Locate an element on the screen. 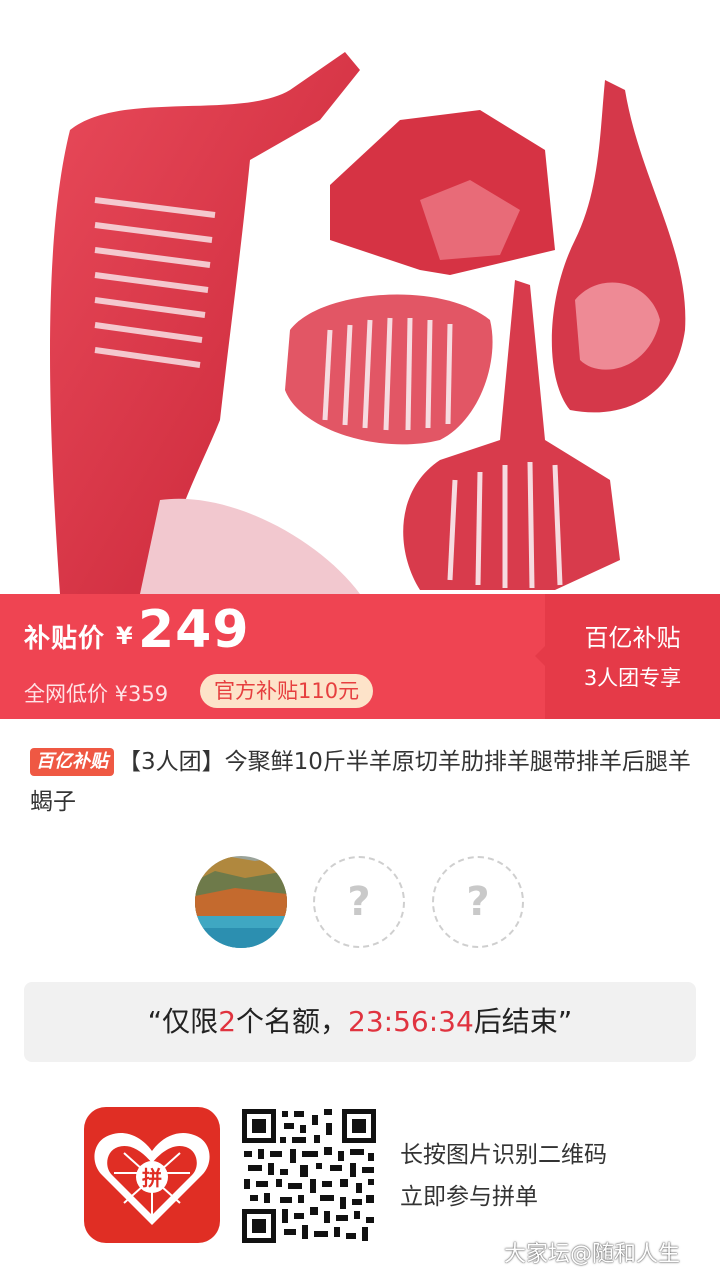 This screenshot has width=720, height=1281. qr-code-icon is located at coordinates (309, 1176).